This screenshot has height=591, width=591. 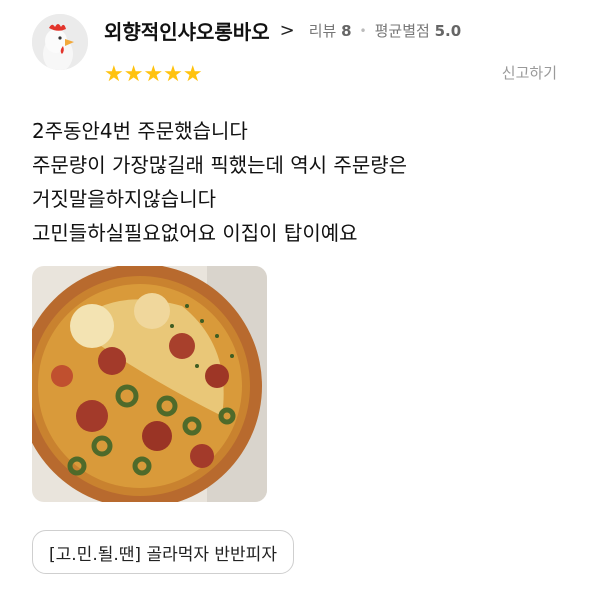 What do you see at coordinates (346, 31) in the screenshot?
I see `review-count-value: 8` at bounding box center [346, 31].